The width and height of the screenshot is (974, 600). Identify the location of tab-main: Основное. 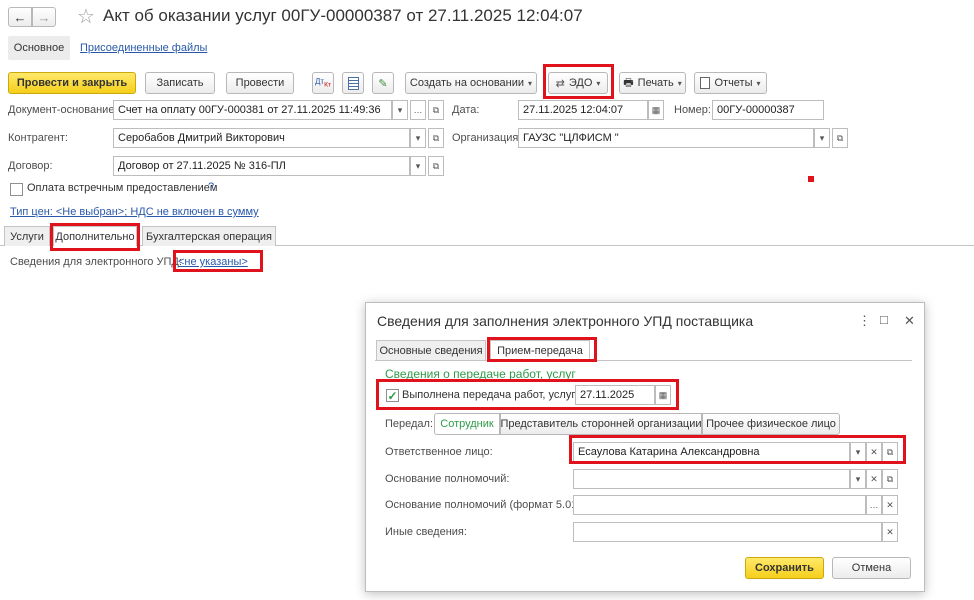
(39, 48).